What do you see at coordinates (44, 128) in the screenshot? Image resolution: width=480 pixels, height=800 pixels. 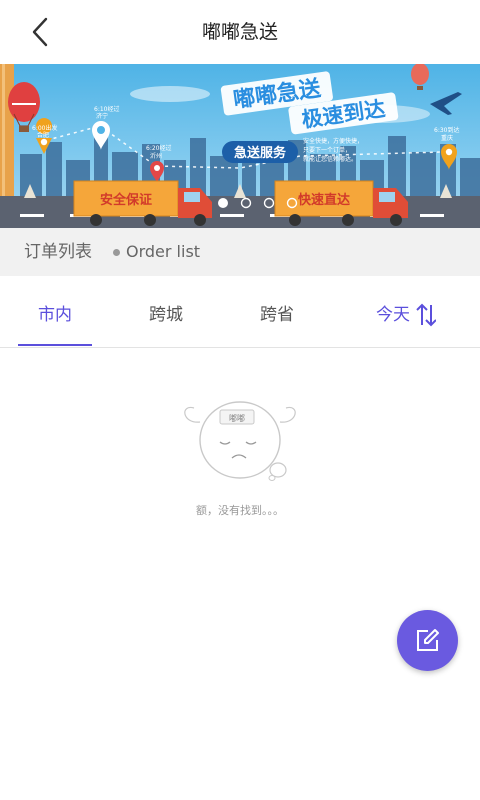 I see `svg-text: 6:00出发` at bounding box center [44, 128].